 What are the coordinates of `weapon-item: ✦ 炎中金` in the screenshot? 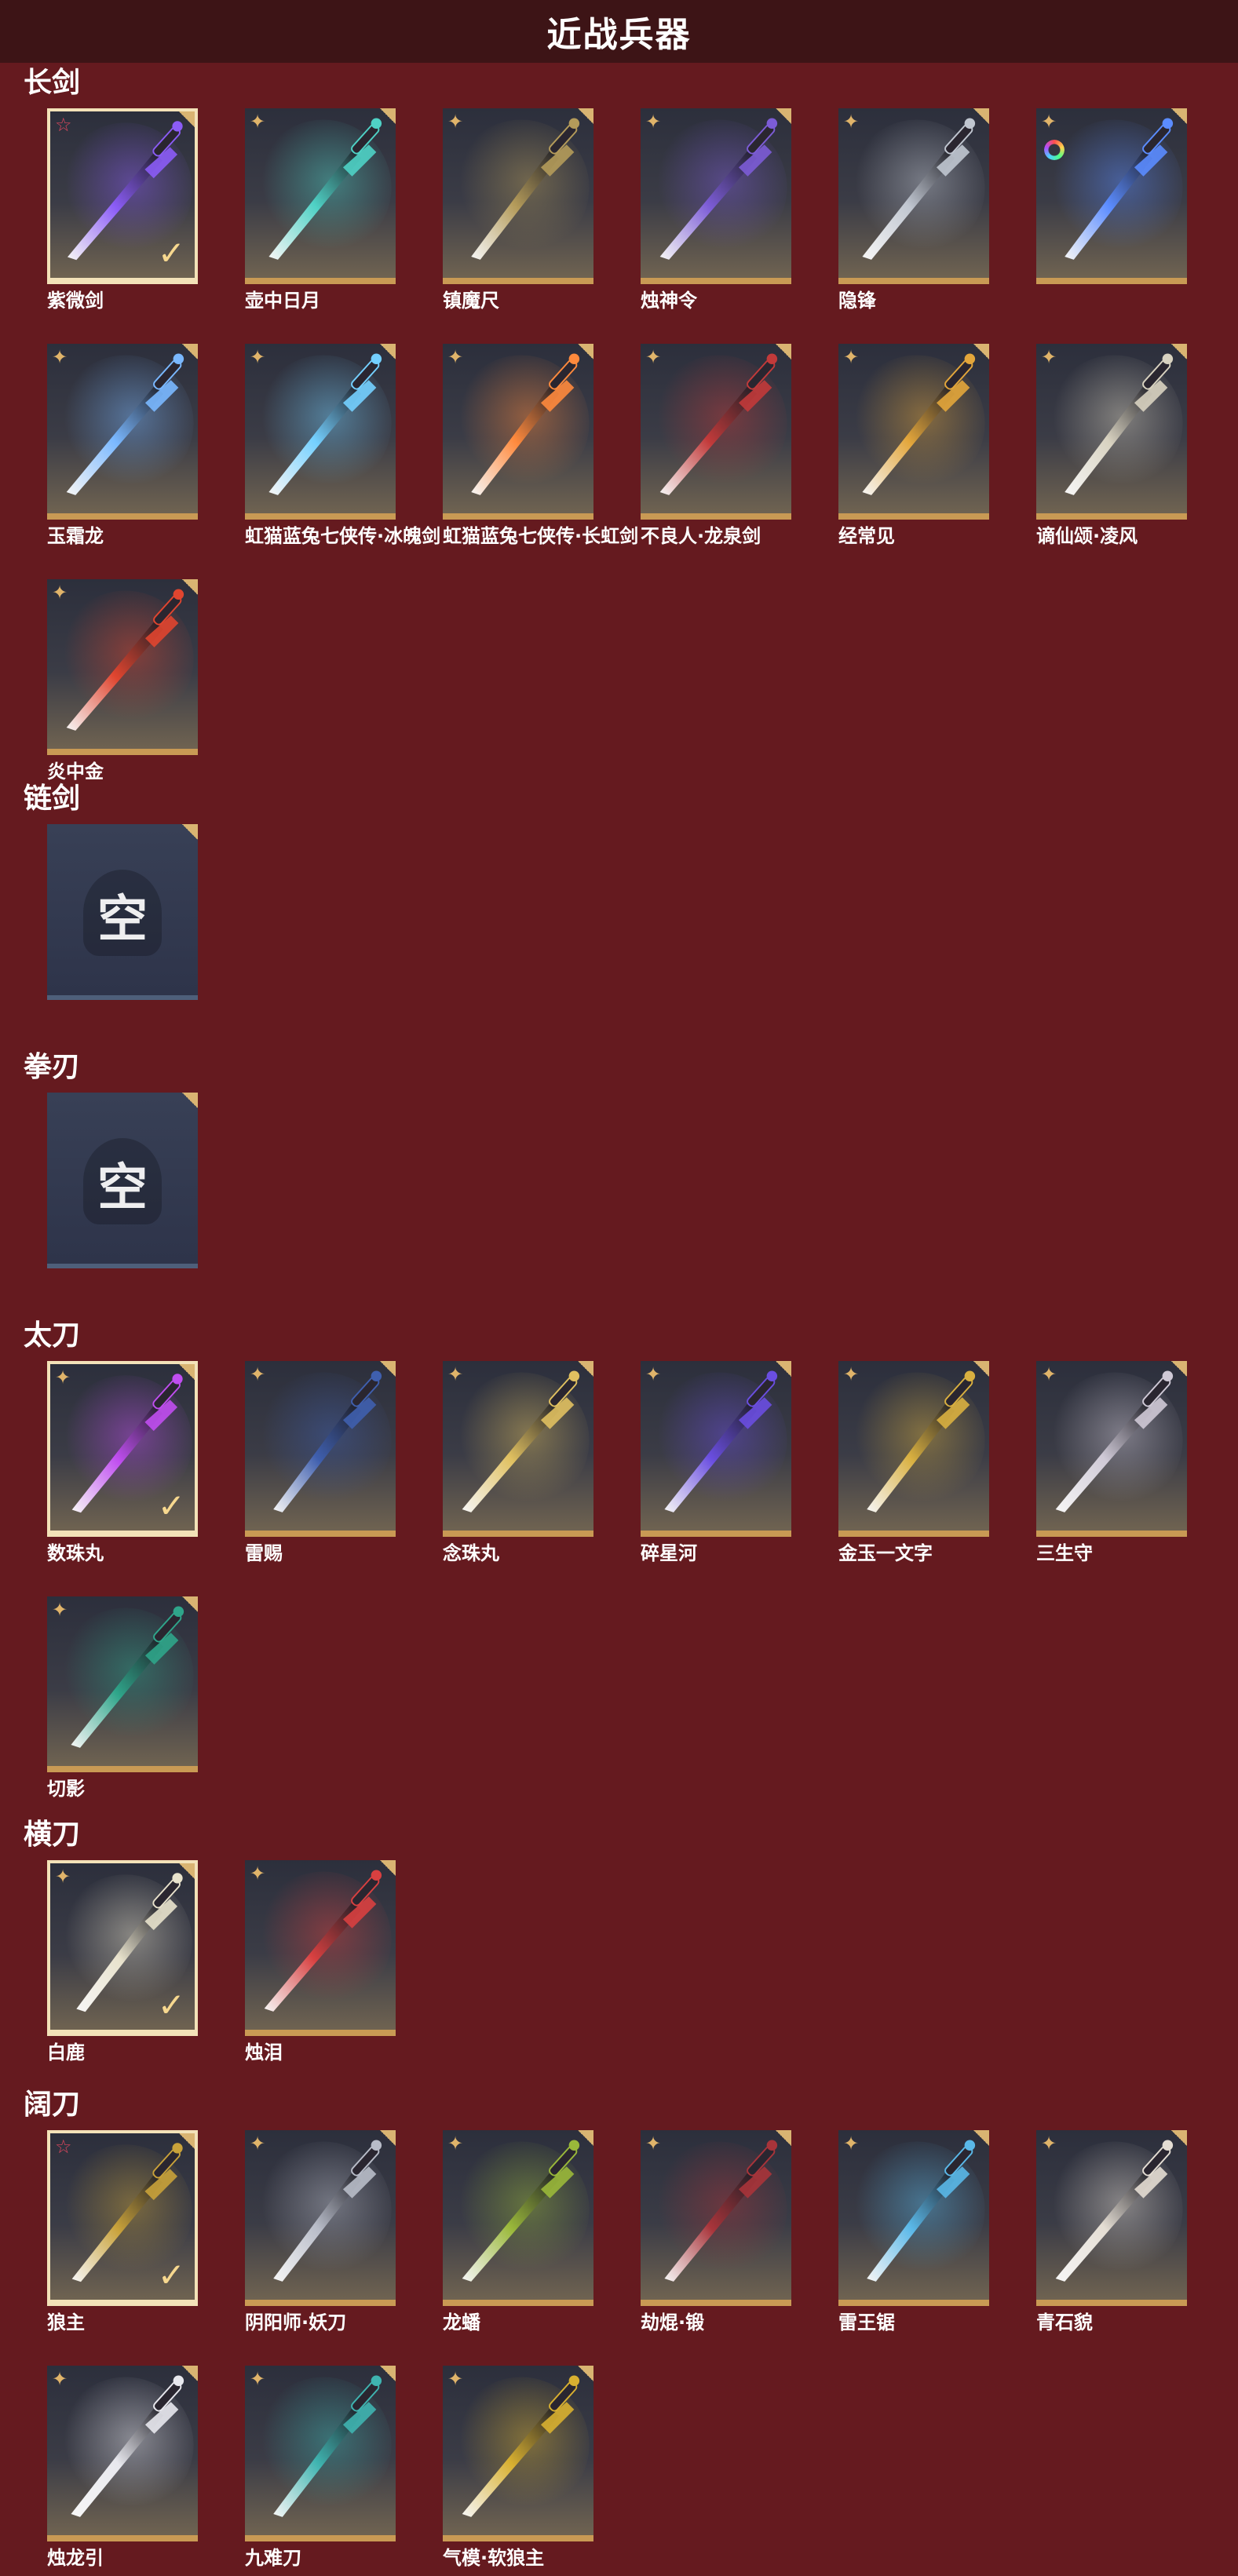 It's located at (122, 681).